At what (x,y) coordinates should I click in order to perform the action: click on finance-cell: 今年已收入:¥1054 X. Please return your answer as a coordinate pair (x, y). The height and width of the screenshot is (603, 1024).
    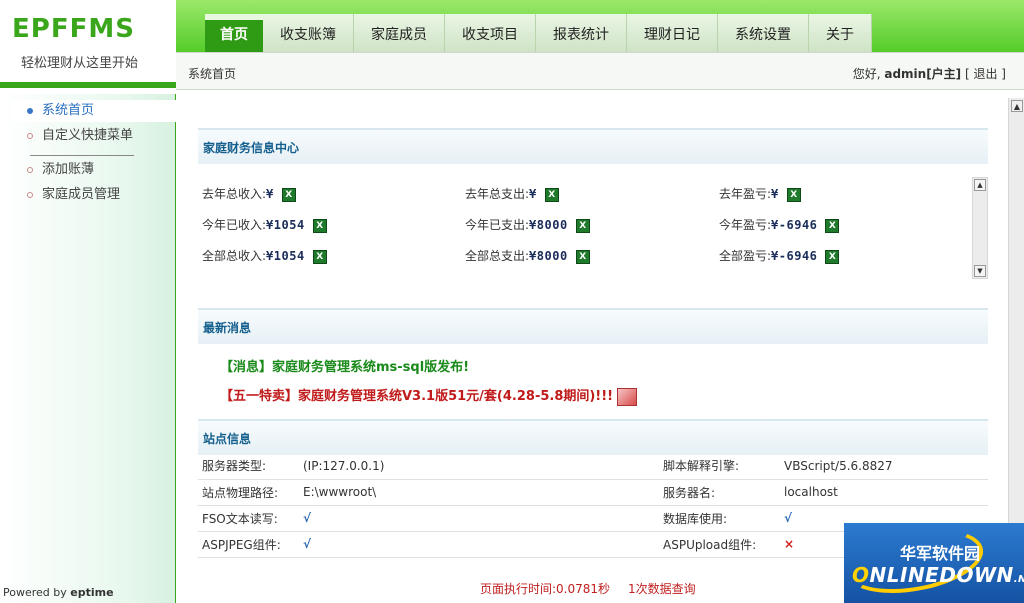
    Looking at the image, I should click on (264, 225).